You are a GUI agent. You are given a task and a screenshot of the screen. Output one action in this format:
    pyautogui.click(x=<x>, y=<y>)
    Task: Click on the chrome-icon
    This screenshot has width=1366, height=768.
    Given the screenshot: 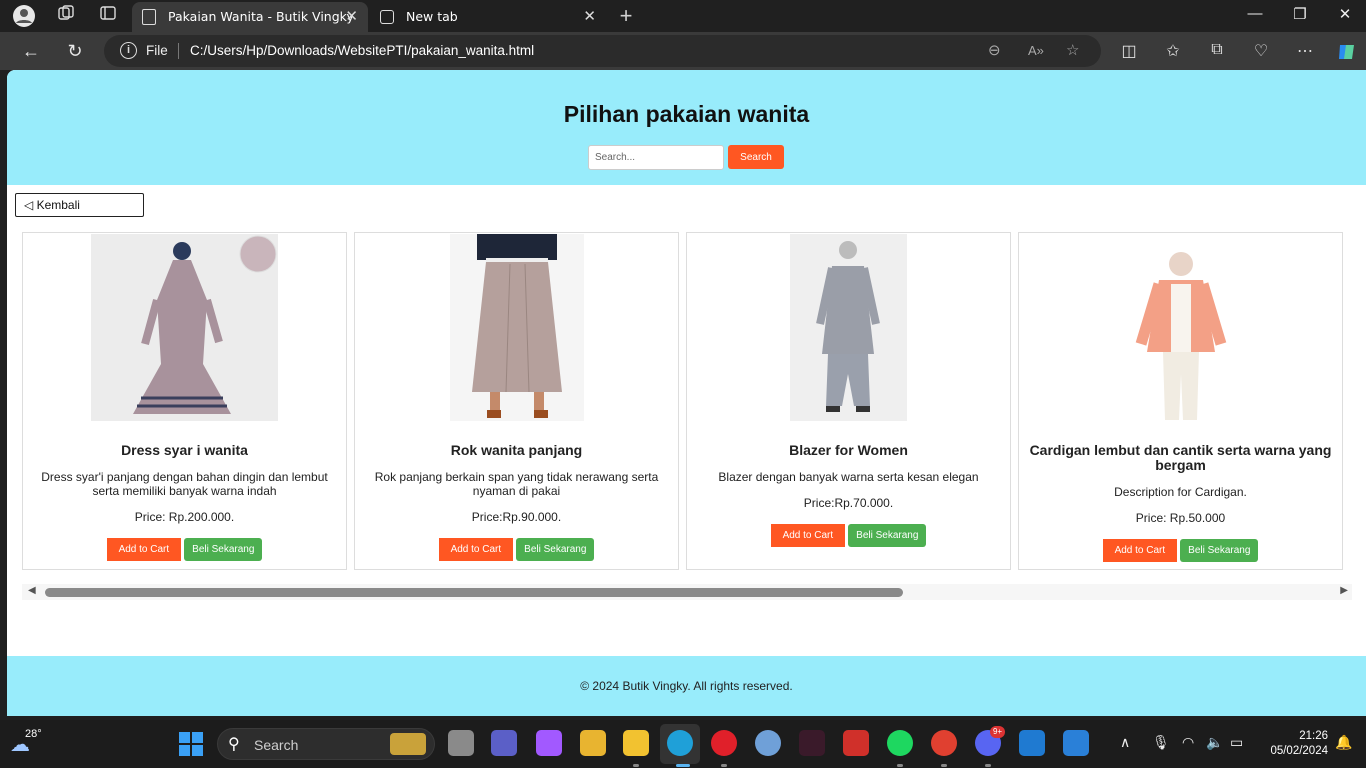 What is the action you would take?
    pyautogui.click(x=944, y=743)
    